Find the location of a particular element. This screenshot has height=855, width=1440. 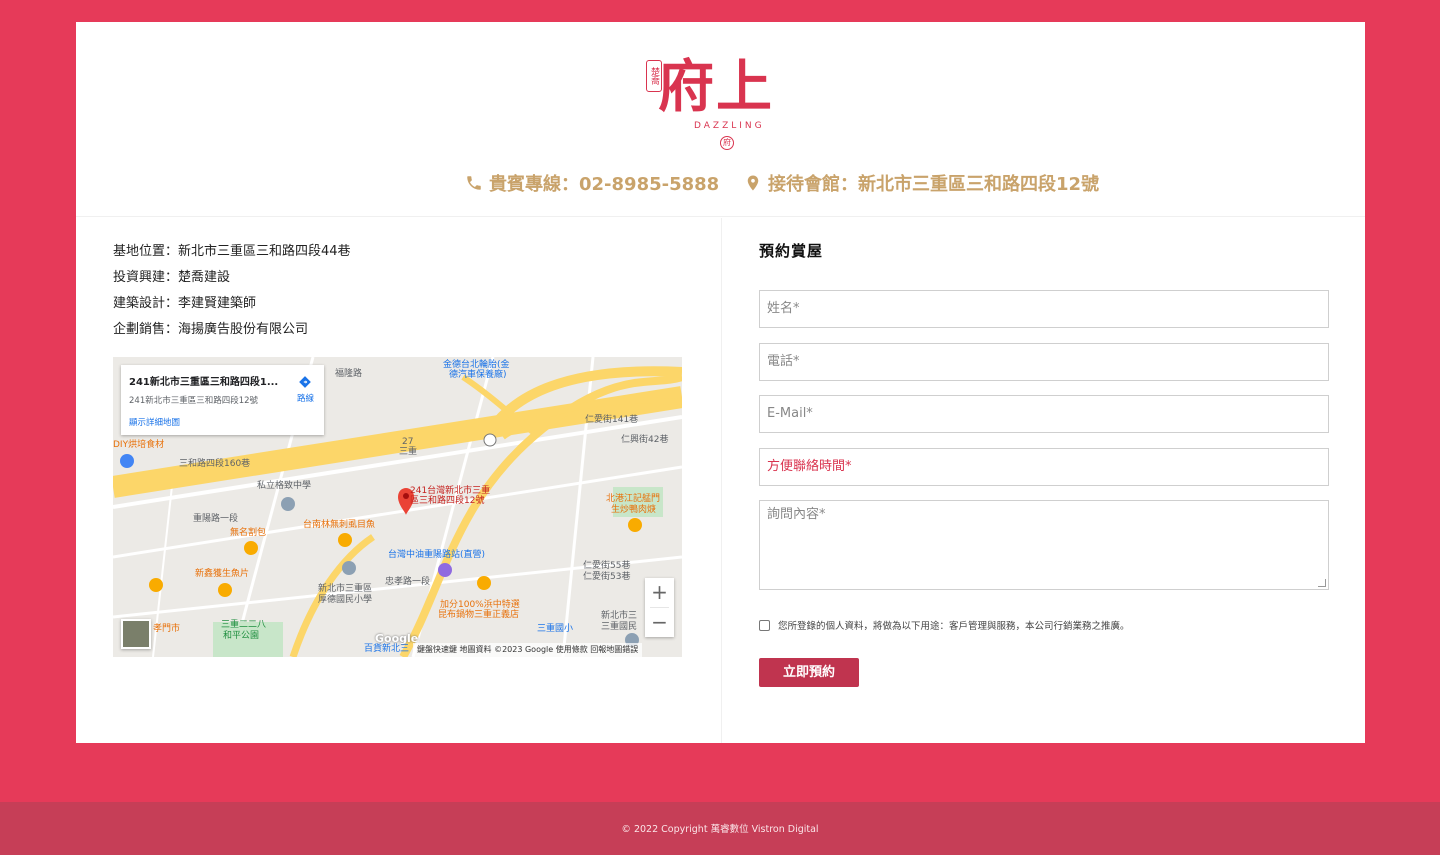

map-place-8: 新北市三重區 is located at coordinates (345, 589).